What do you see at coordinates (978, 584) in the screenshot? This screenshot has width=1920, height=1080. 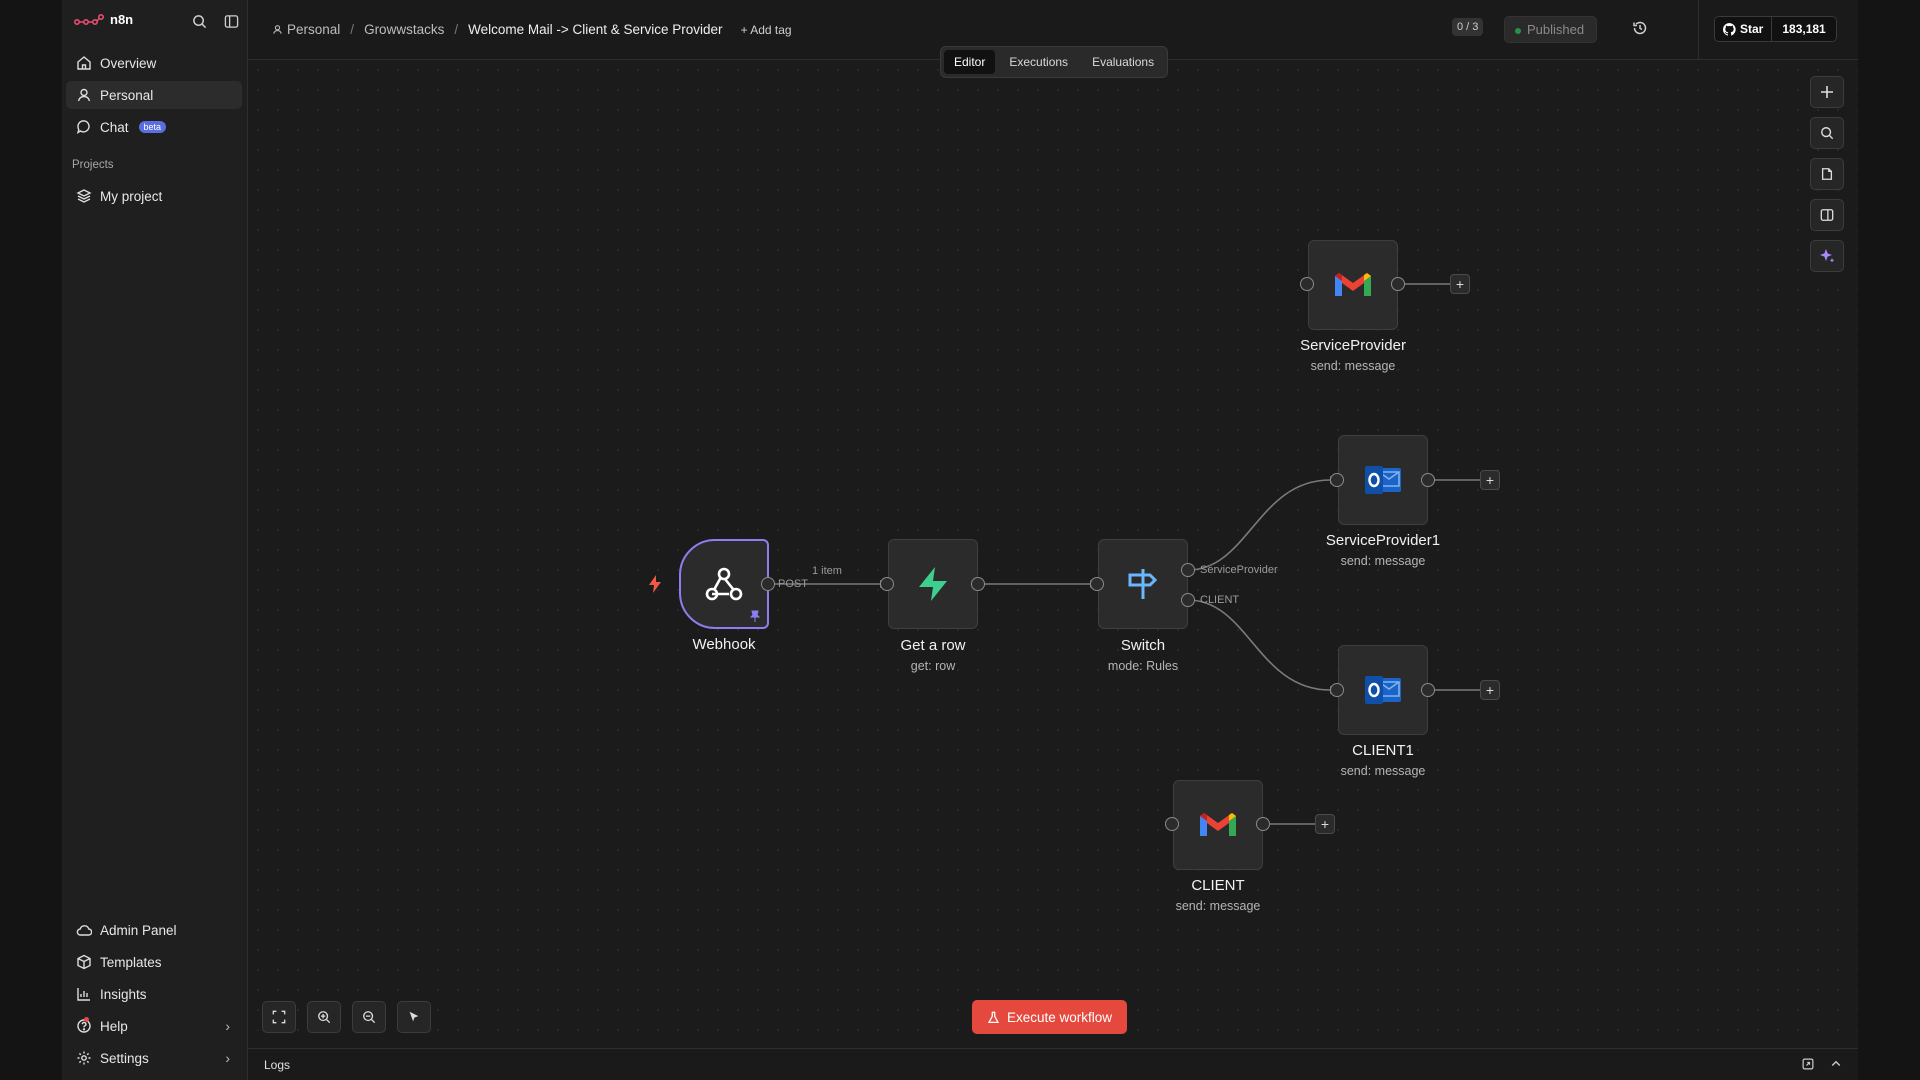 I see `get-a-row-output-port` at bounding box center [978, 584].